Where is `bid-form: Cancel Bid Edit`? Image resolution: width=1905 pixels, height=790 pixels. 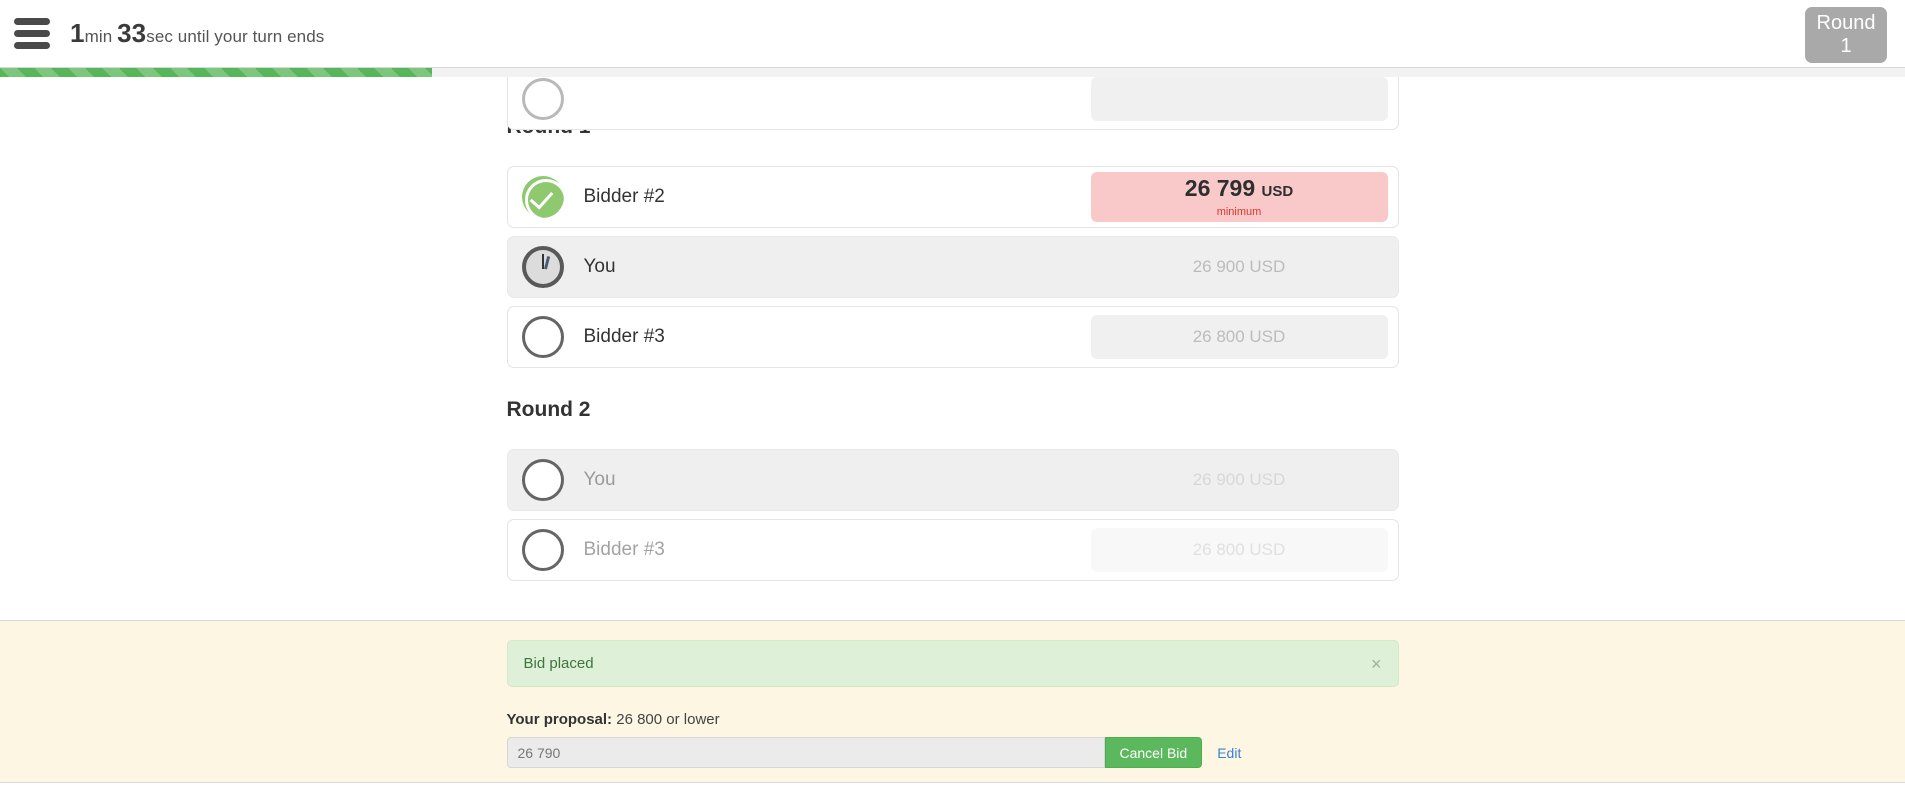
bid-form: Cancel Bid Edit is located at coordinates (952, 752).